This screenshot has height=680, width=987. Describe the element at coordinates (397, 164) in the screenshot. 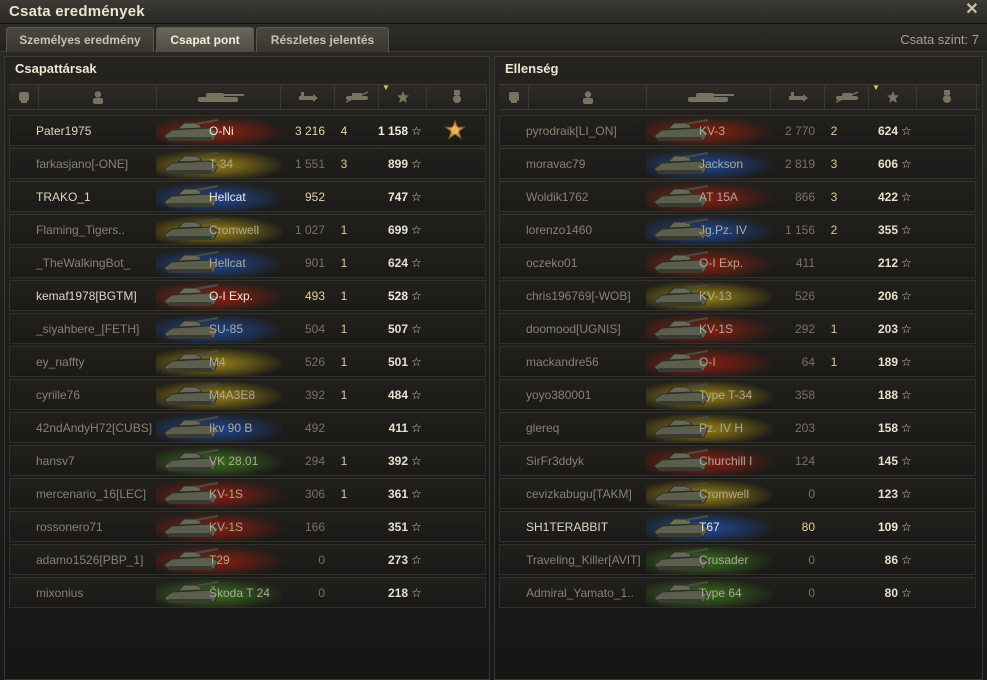

I see `xp-value: 899` at that location.